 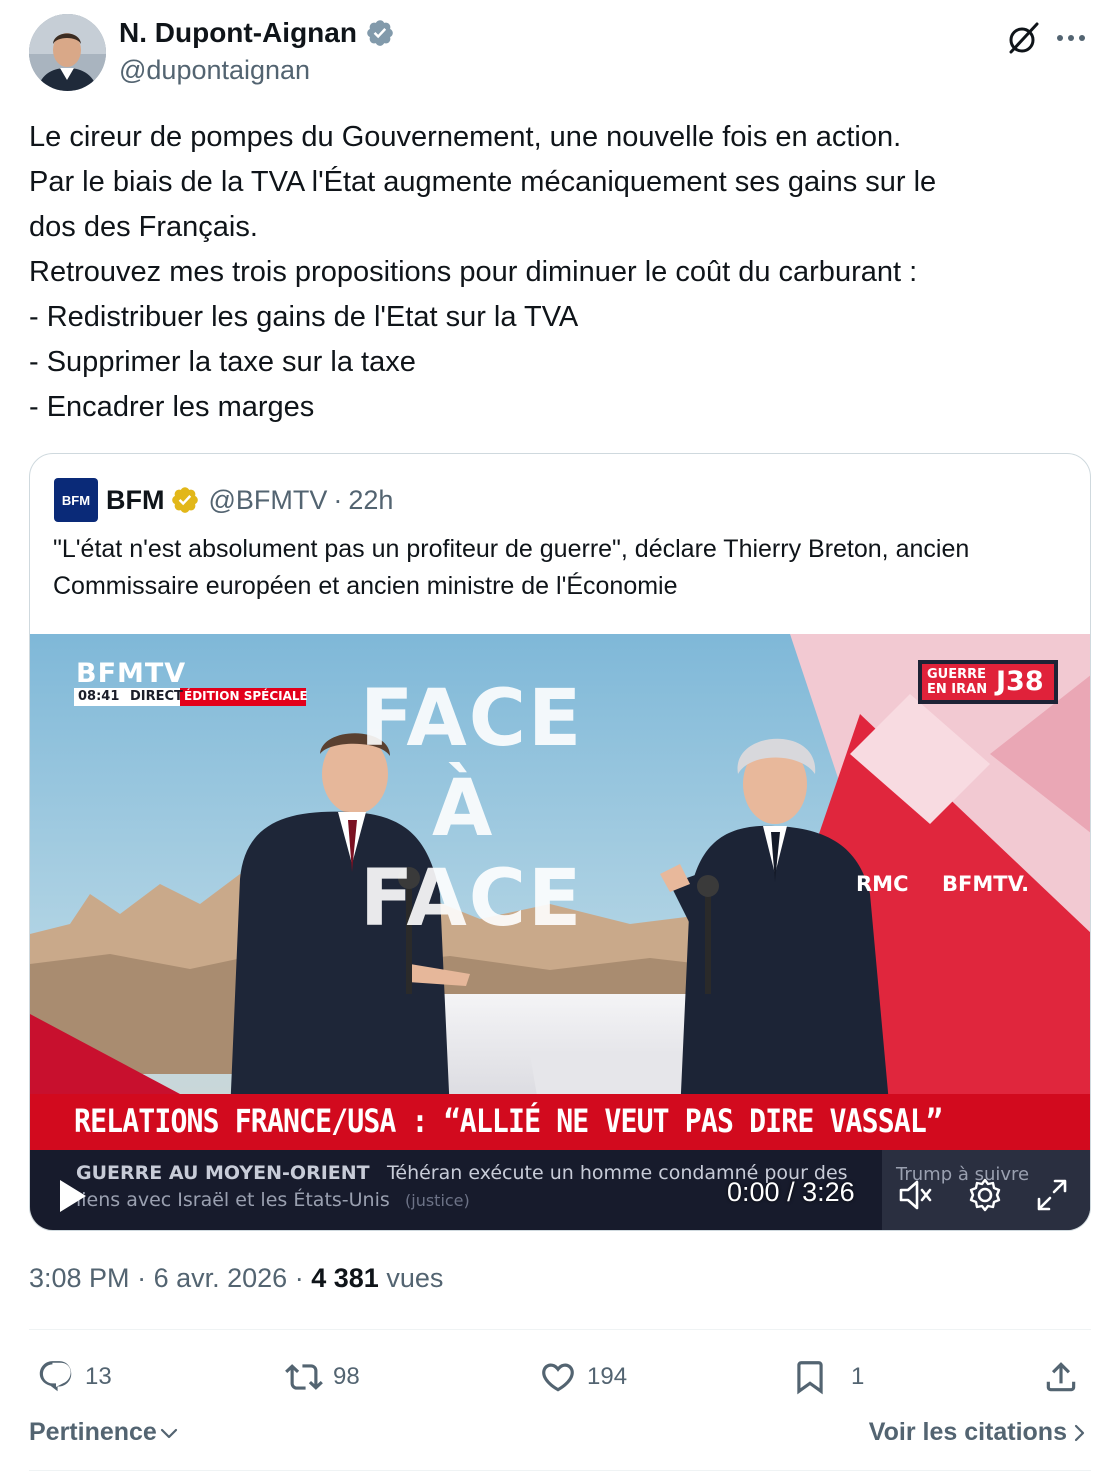 What do you see at coordinates (472, 899) in the screenshot?
I see `show-title-line-3: FACE` at bounding box center [472, 899].